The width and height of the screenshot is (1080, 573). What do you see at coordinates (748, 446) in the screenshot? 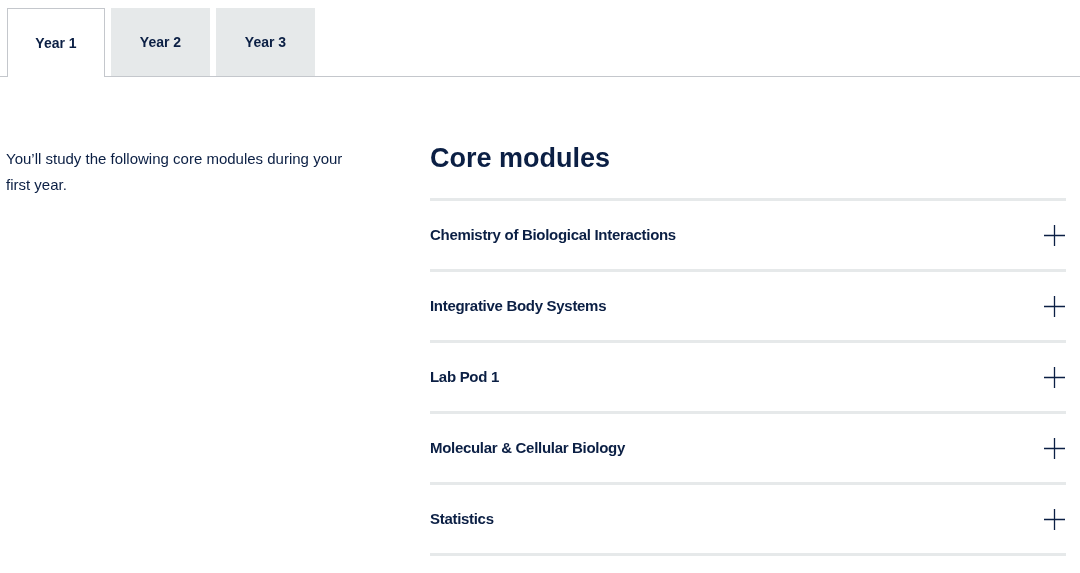
I see `module-accordion-item: Molecular & Cellular Biology` at bounding box center [748, 446].